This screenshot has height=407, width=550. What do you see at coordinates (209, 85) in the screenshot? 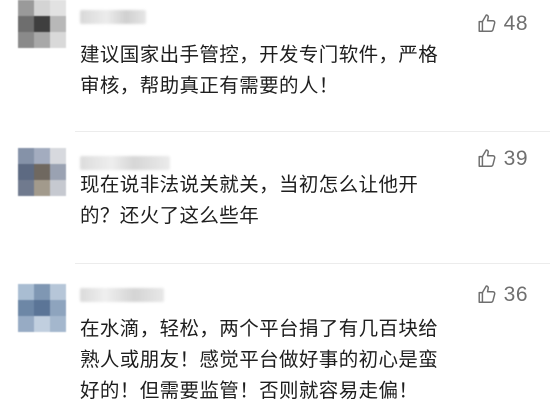
I see `comment-line: 审核，帮助真正有需要的人！` at bounding box center [209, 85].